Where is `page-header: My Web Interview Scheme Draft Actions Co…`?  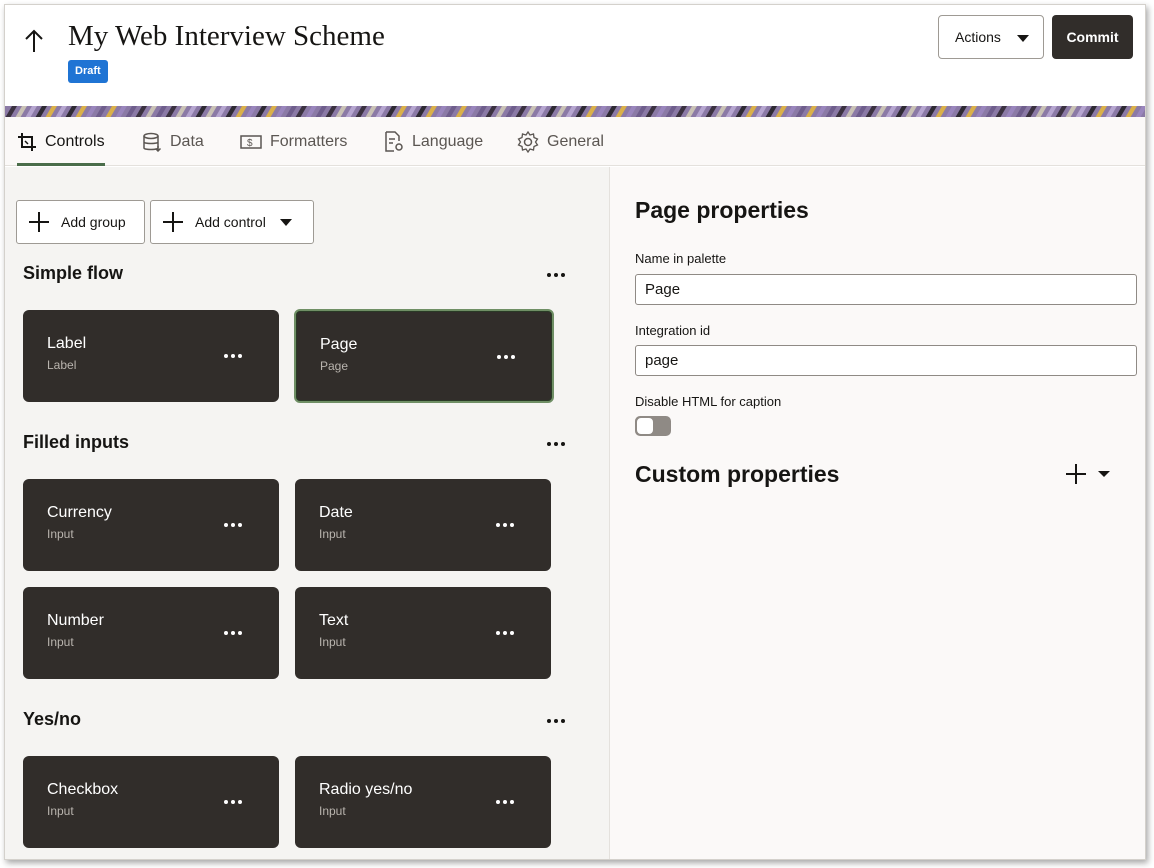
page-header: My Web Interview Scheme Draft Actions Co… is located at coordinates (575, 55).